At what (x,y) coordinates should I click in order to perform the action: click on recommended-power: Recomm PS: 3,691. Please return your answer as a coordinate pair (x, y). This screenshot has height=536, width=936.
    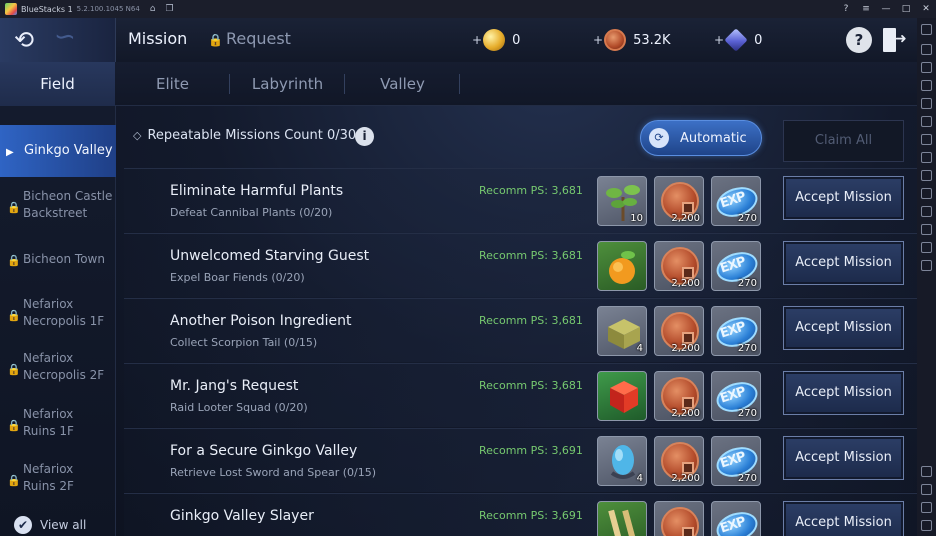
    Looking at the image, I should click on (531, 515).